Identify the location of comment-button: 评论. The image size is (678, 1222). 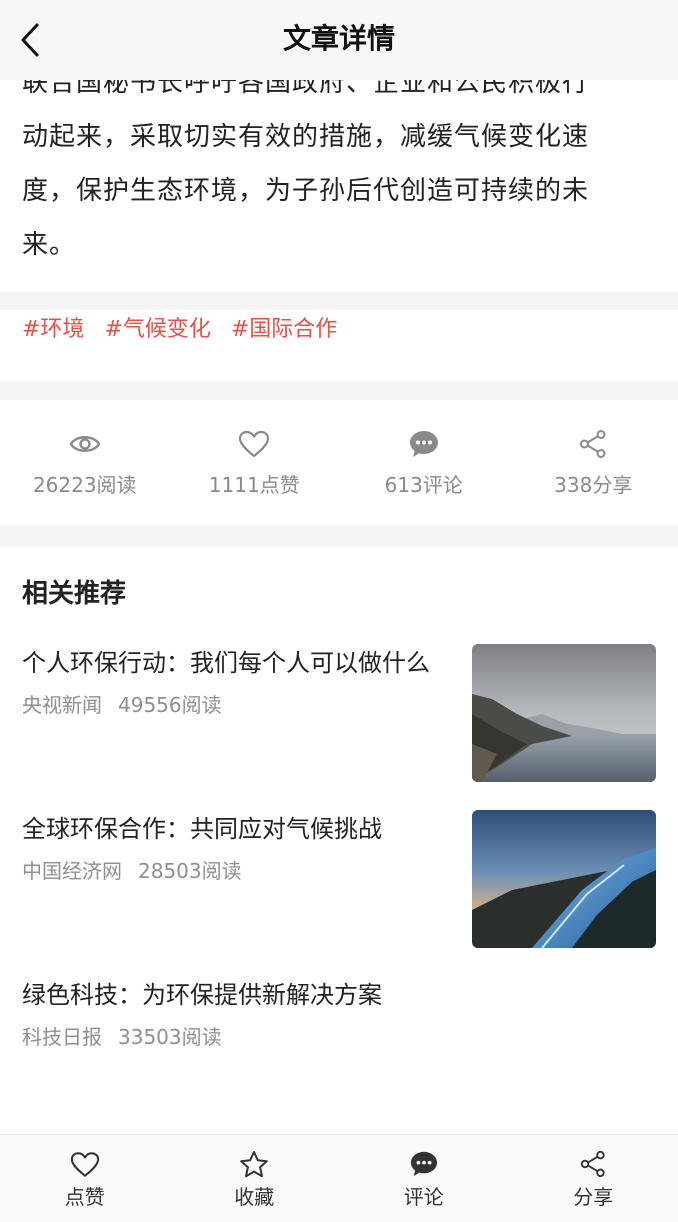
(424, 1178).